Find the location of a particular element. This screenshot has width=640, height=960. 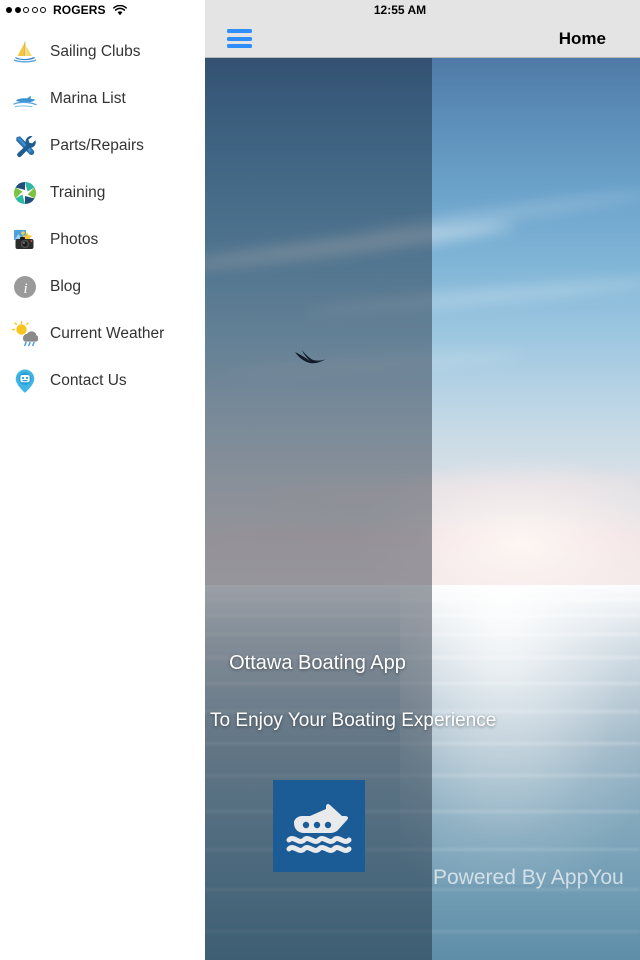

yacht-waves-logo-icon is located at coordinates (319, 828).